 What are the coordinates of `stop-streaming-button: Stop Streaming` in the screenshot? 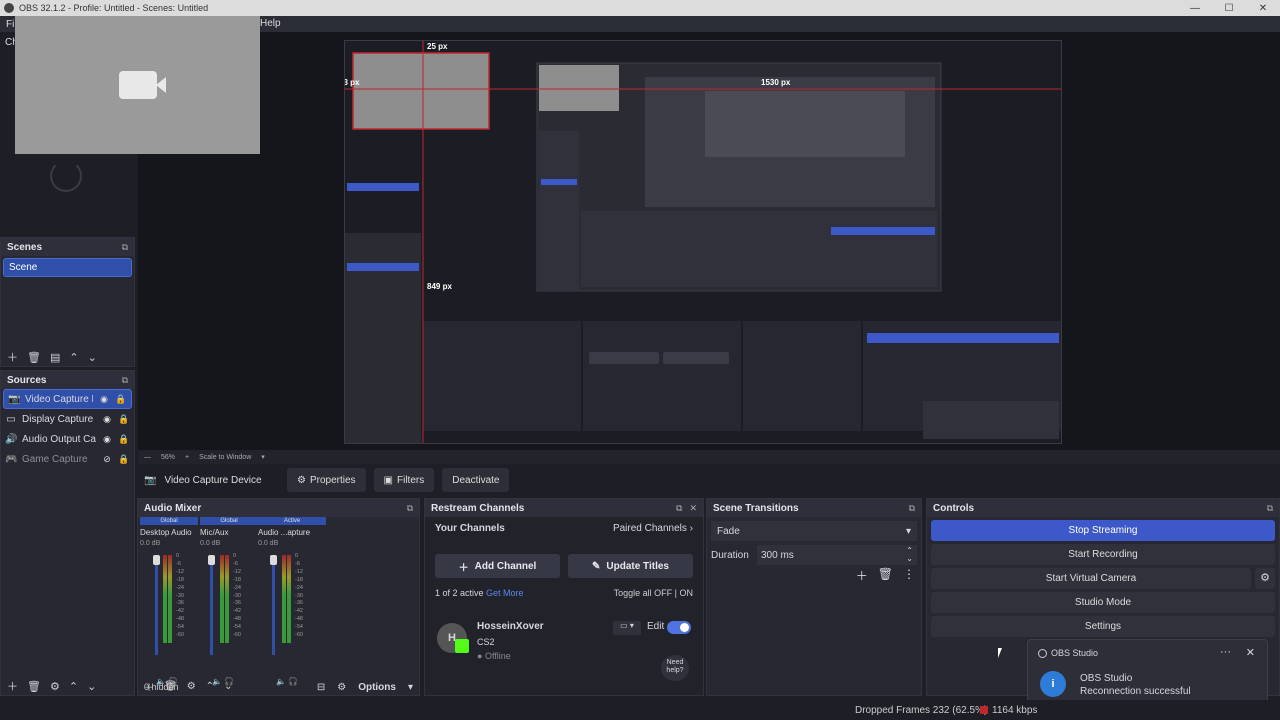 It's located at (1103, 530).